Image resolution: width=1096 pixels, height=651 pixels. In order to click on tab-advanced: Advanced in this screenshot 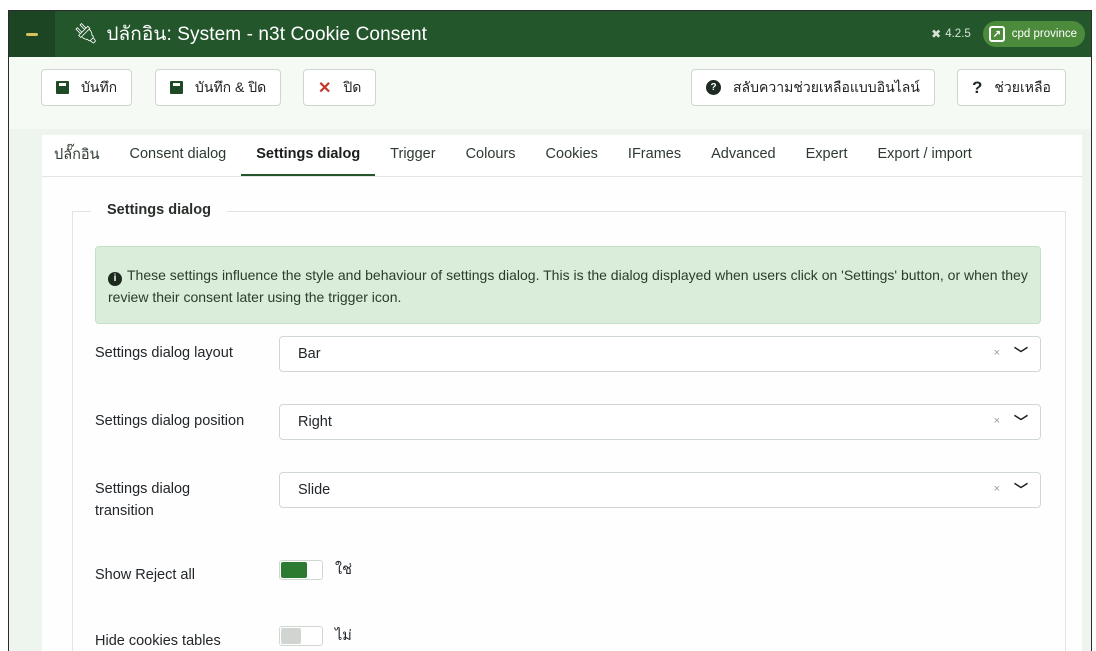, I will do `click(743, 155)`.